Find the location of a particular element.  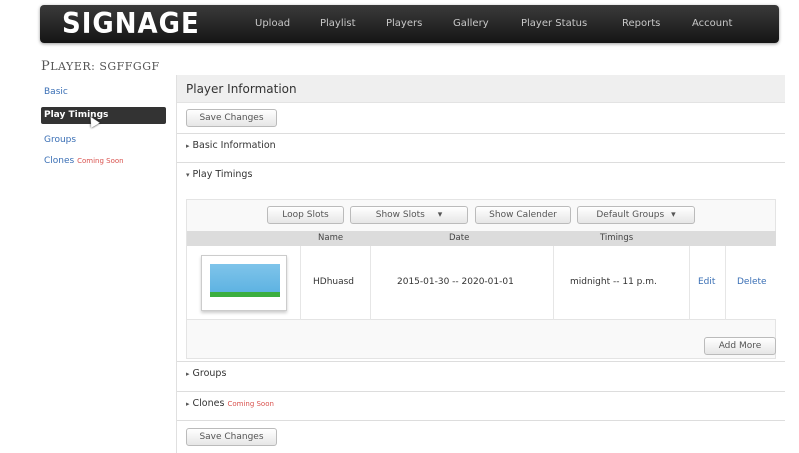

row-date: 2015-01-30 -- 2020-01-01 is located at coordinates (455, 282).